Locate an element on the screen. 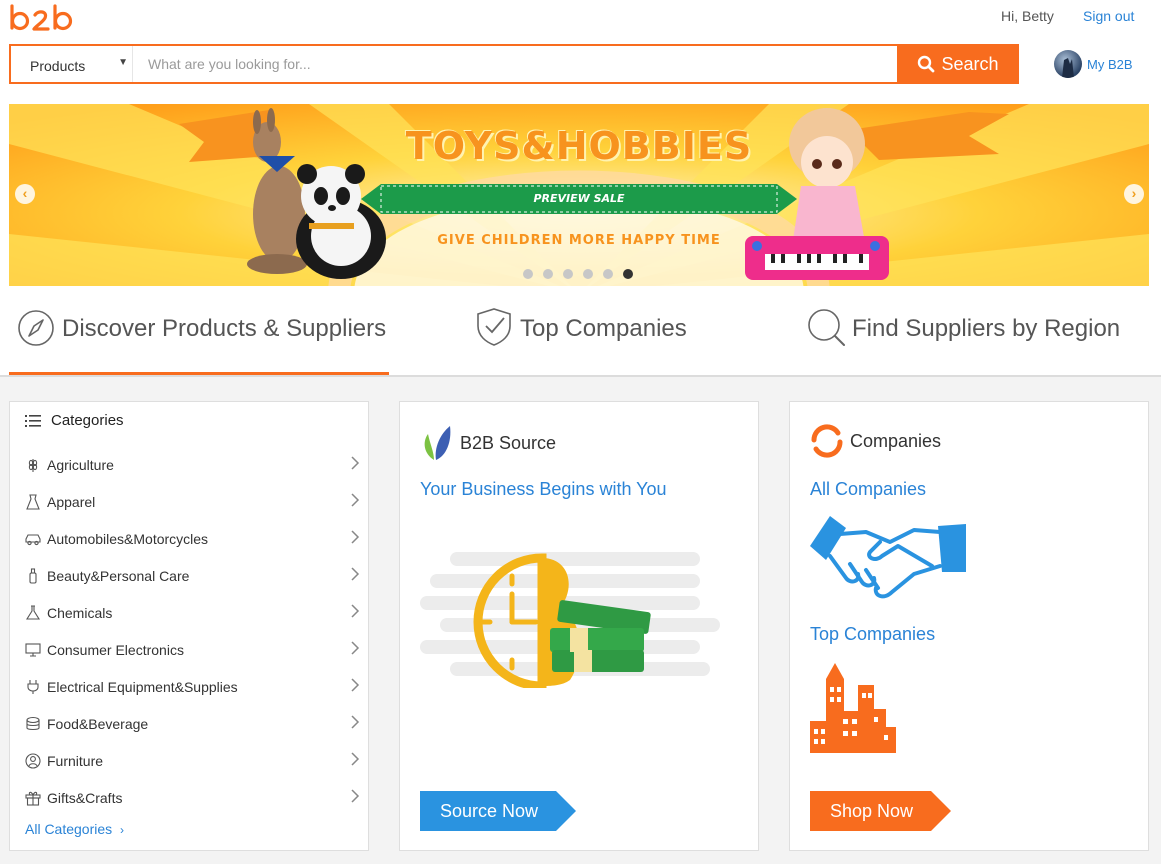 This screenshot has height=864, width=1161. avatar is located at coordinates (1068, 64).